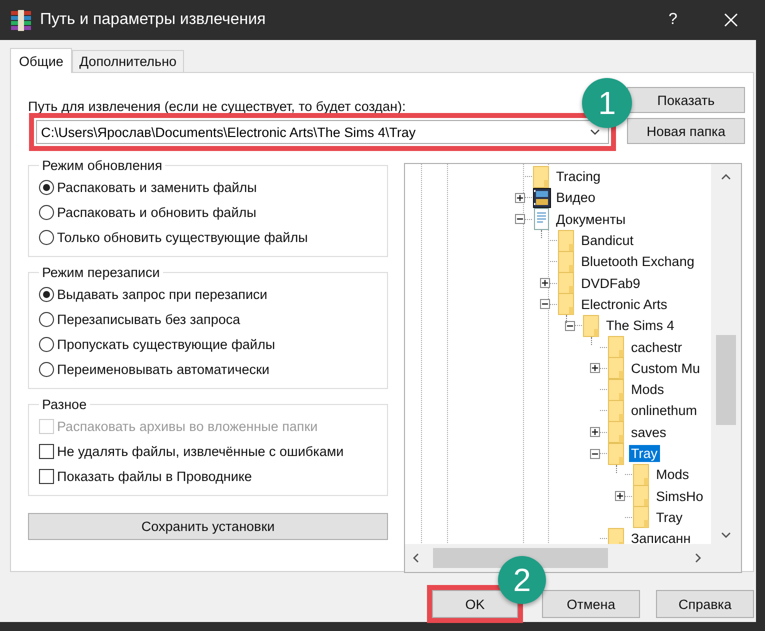 The image size is (765, 631). What do you see at coordinates (595, 132) in the screenshot?
I see `dropdown-icon` at bounding box center [595, 132].